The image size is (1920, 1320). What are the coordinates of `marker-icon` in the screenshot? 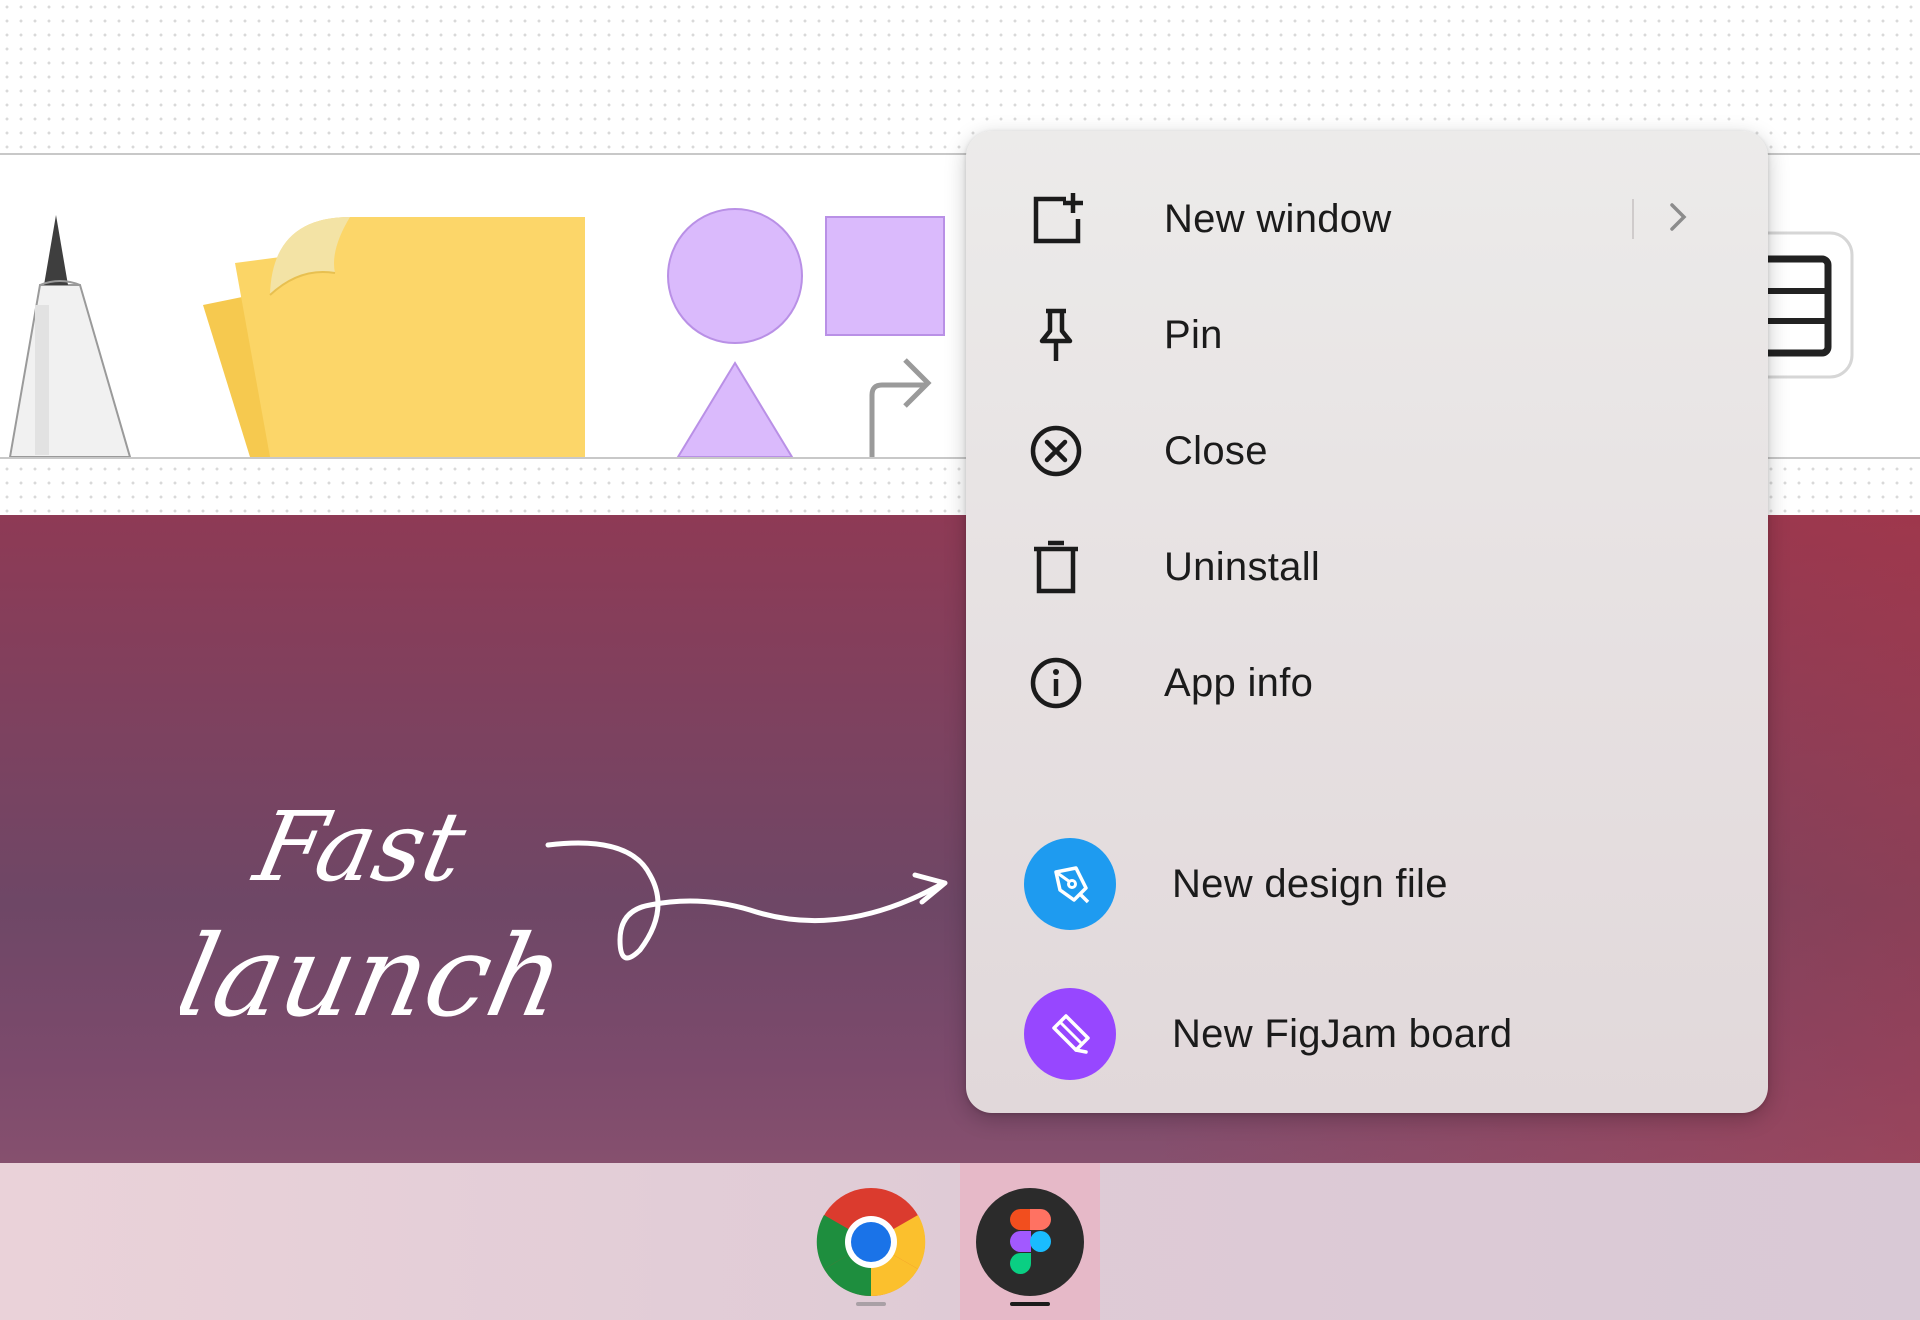 It's located at (1070, 1034).